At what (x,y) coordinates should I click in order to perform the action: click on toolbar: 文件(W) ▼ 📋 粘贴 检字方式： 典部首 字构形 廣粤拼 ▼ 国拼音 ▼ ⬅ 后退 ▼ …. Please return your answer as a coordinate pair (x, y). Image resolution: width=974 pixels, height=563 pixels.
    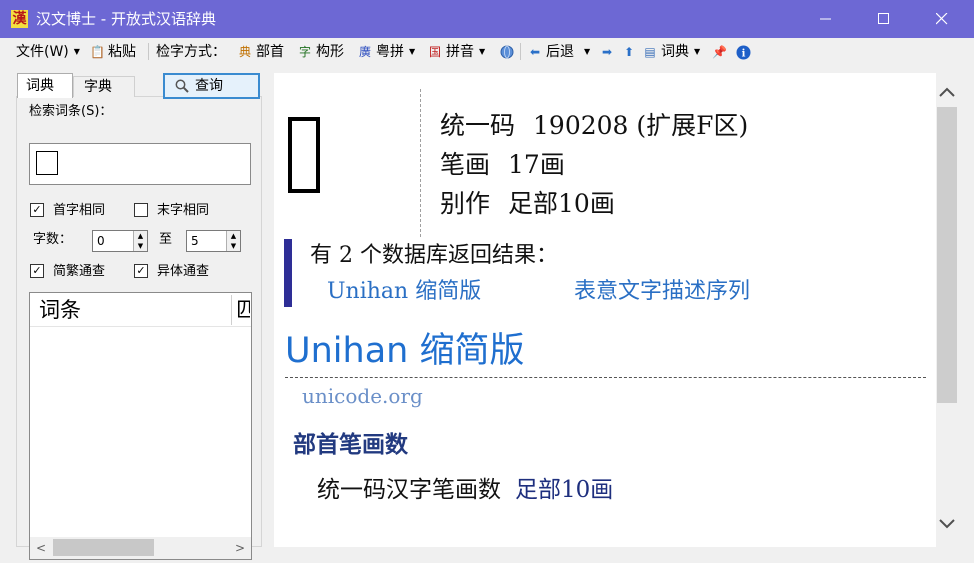
    Looking at the image, I should click on (487, 51).